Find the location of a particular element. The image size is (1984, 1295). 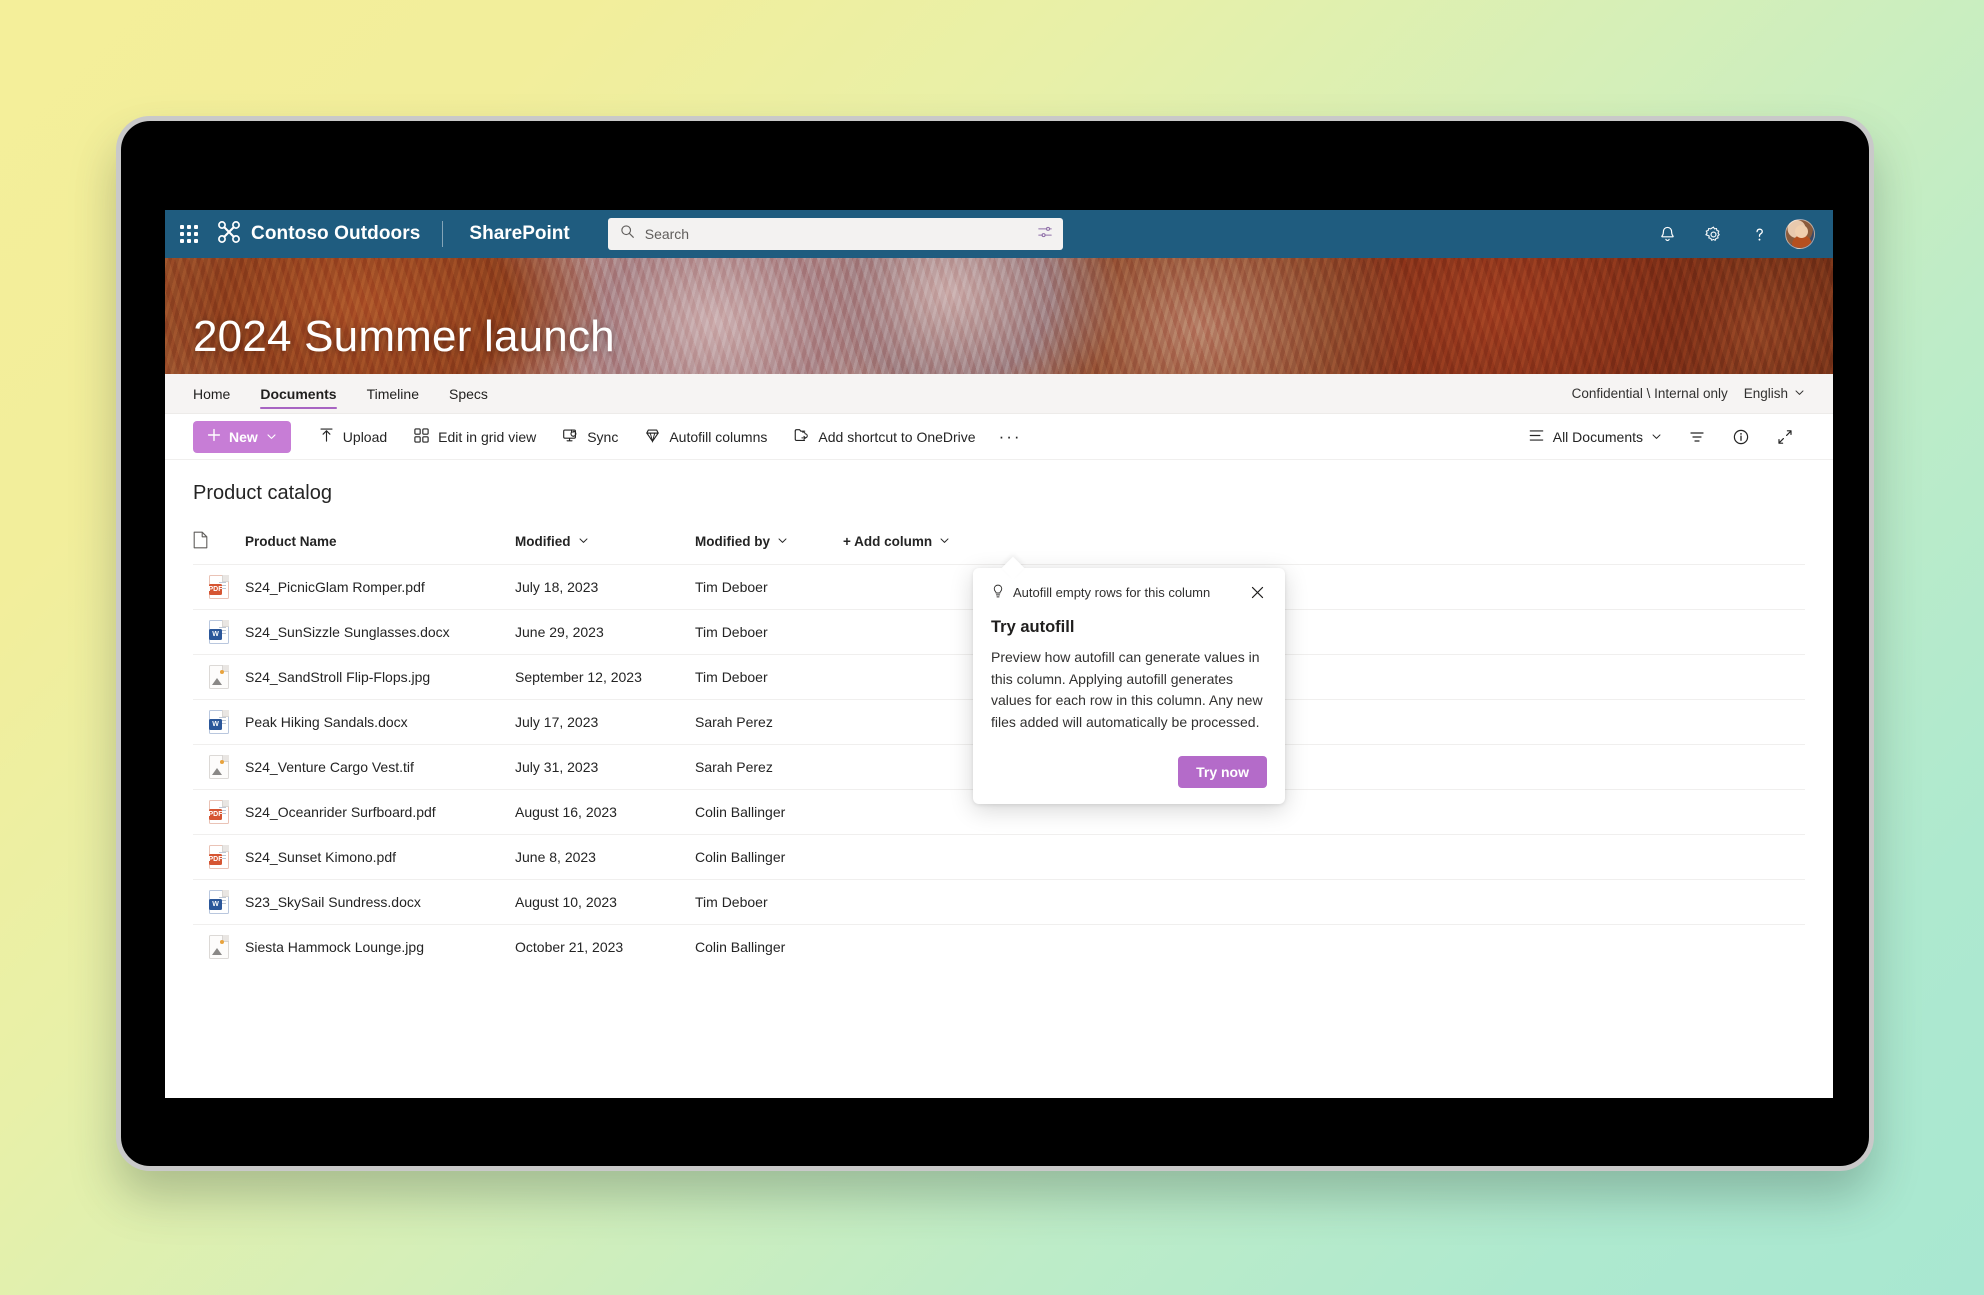

row-modified: July 18, 2023 is located at coordinates (605, 587).